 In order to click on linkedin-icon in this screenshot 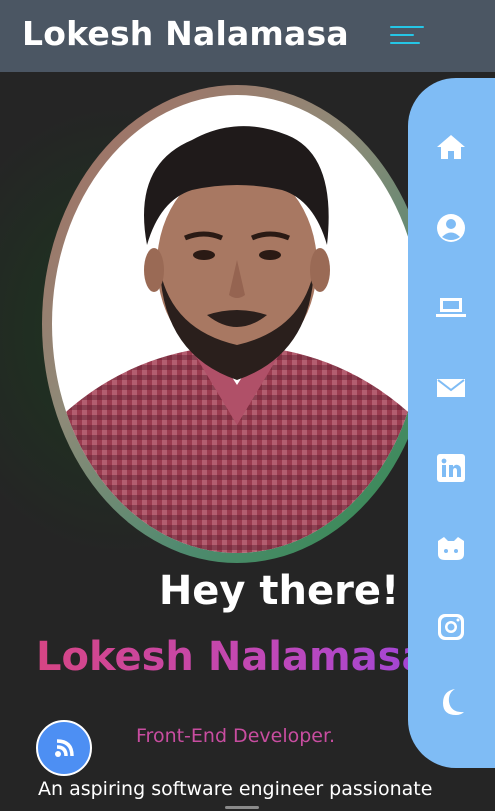, I will do `click(451, 468)`.